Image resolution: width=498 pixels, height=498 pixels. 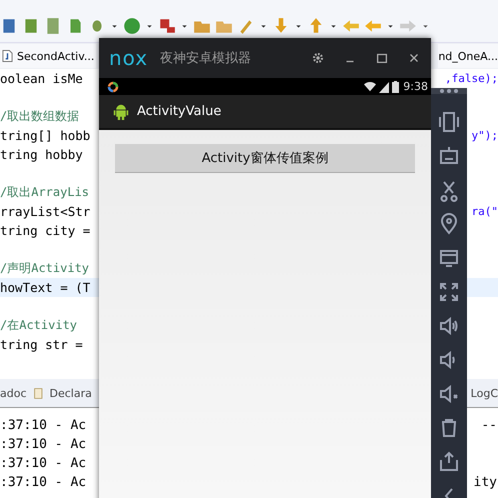 What do you see at coordinates (449, 91) in the screenshot?
I see `more-icon` at bounding box center [449, 91].